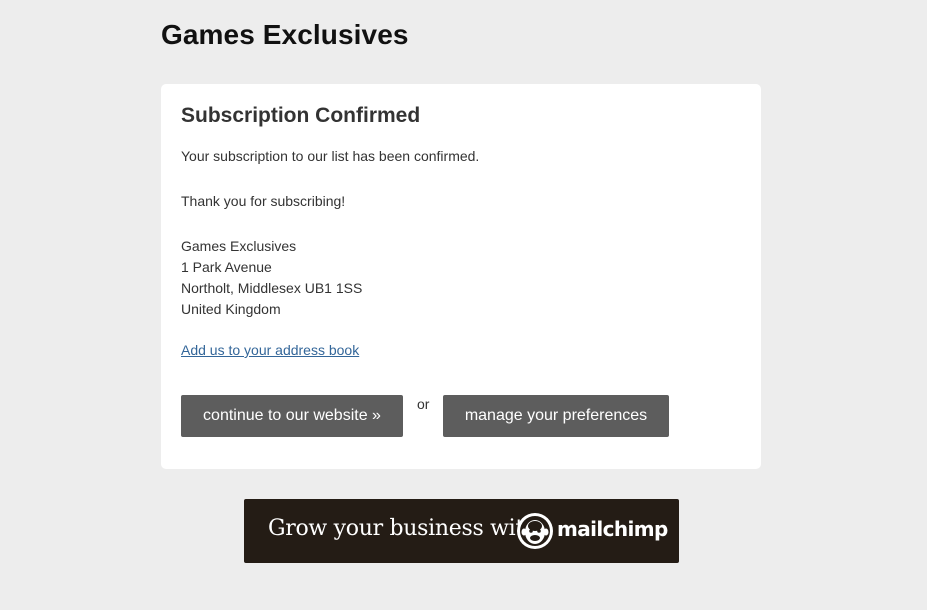  What do you see at coordinates (612, 529) in the screenshot?
I see `banner-brand-word: mailchimp` at bounding box center [612, 529].